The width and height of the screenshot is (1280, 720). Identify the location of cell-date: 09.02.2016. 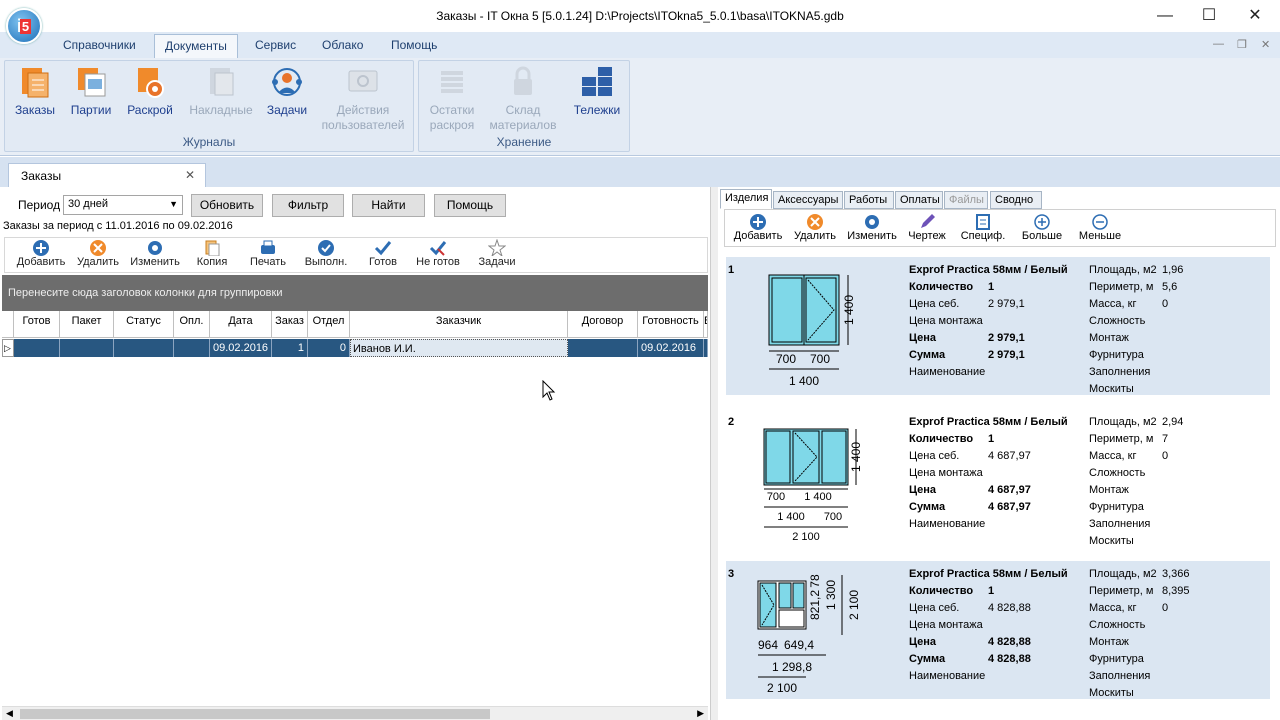
(241, 348).